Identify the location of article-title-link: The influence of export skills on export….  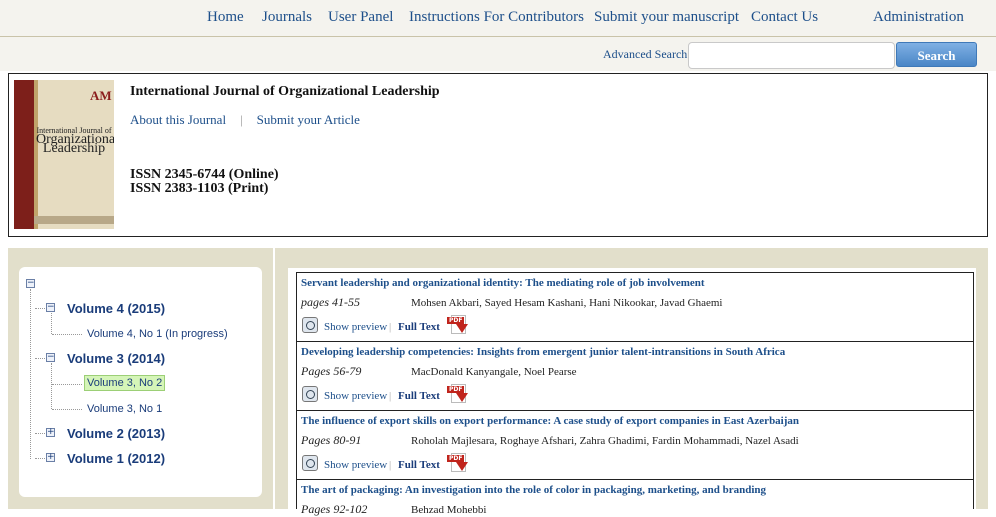
(550, 421).